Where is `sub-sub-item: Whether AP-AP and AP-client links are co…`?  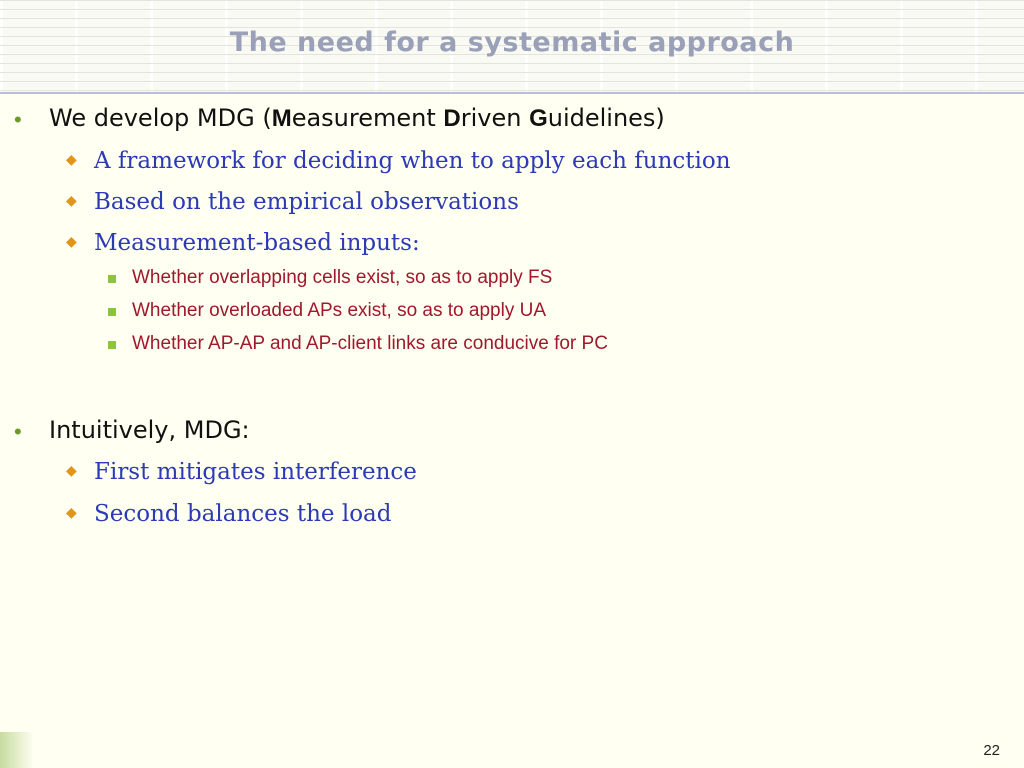
sub-sub-item: Whether AP-AP and AP-client links are co… is located at coordinates (370, 343).